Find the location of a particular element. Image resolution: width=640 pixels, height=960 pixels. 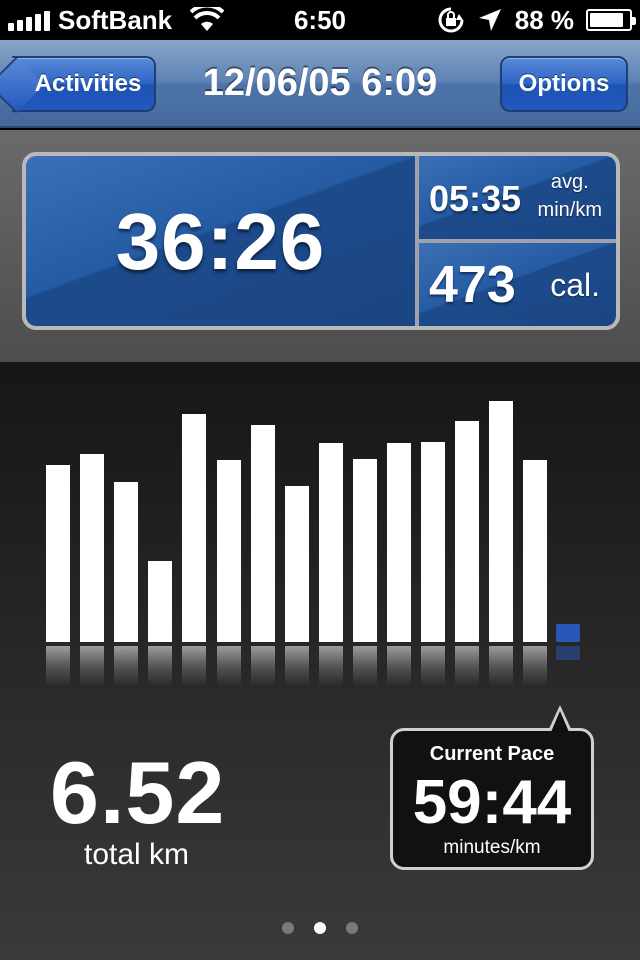

duration-cell: 36:26 is located at coordinates (220, 241).